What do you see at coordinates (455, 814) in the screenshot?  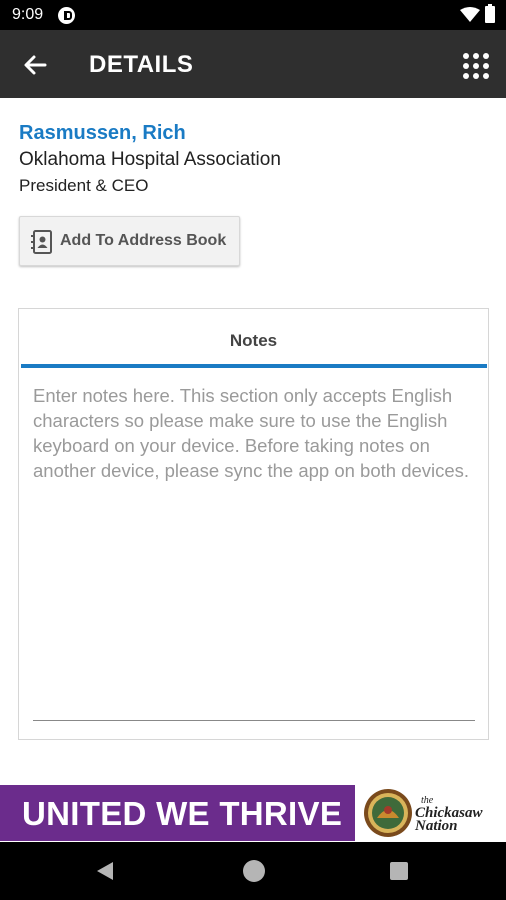 I see `ad-brand-name: the Chickasaw Nation` at bounding box center [455, 814].